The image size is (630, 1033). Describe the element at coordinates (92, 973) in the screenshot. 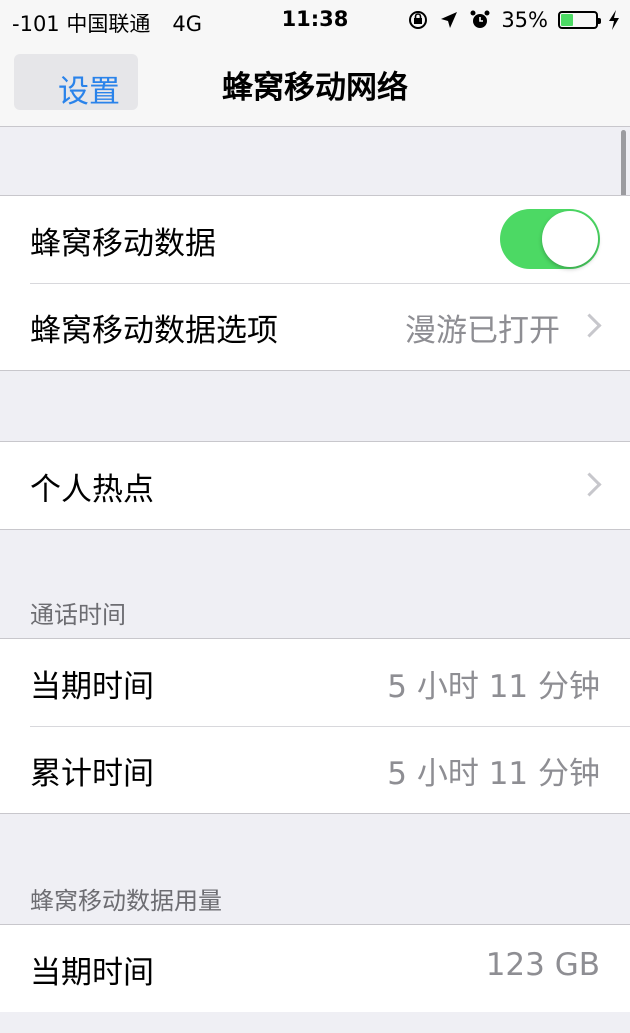

I see `data-usage-current-label: 当期时间` at that location.